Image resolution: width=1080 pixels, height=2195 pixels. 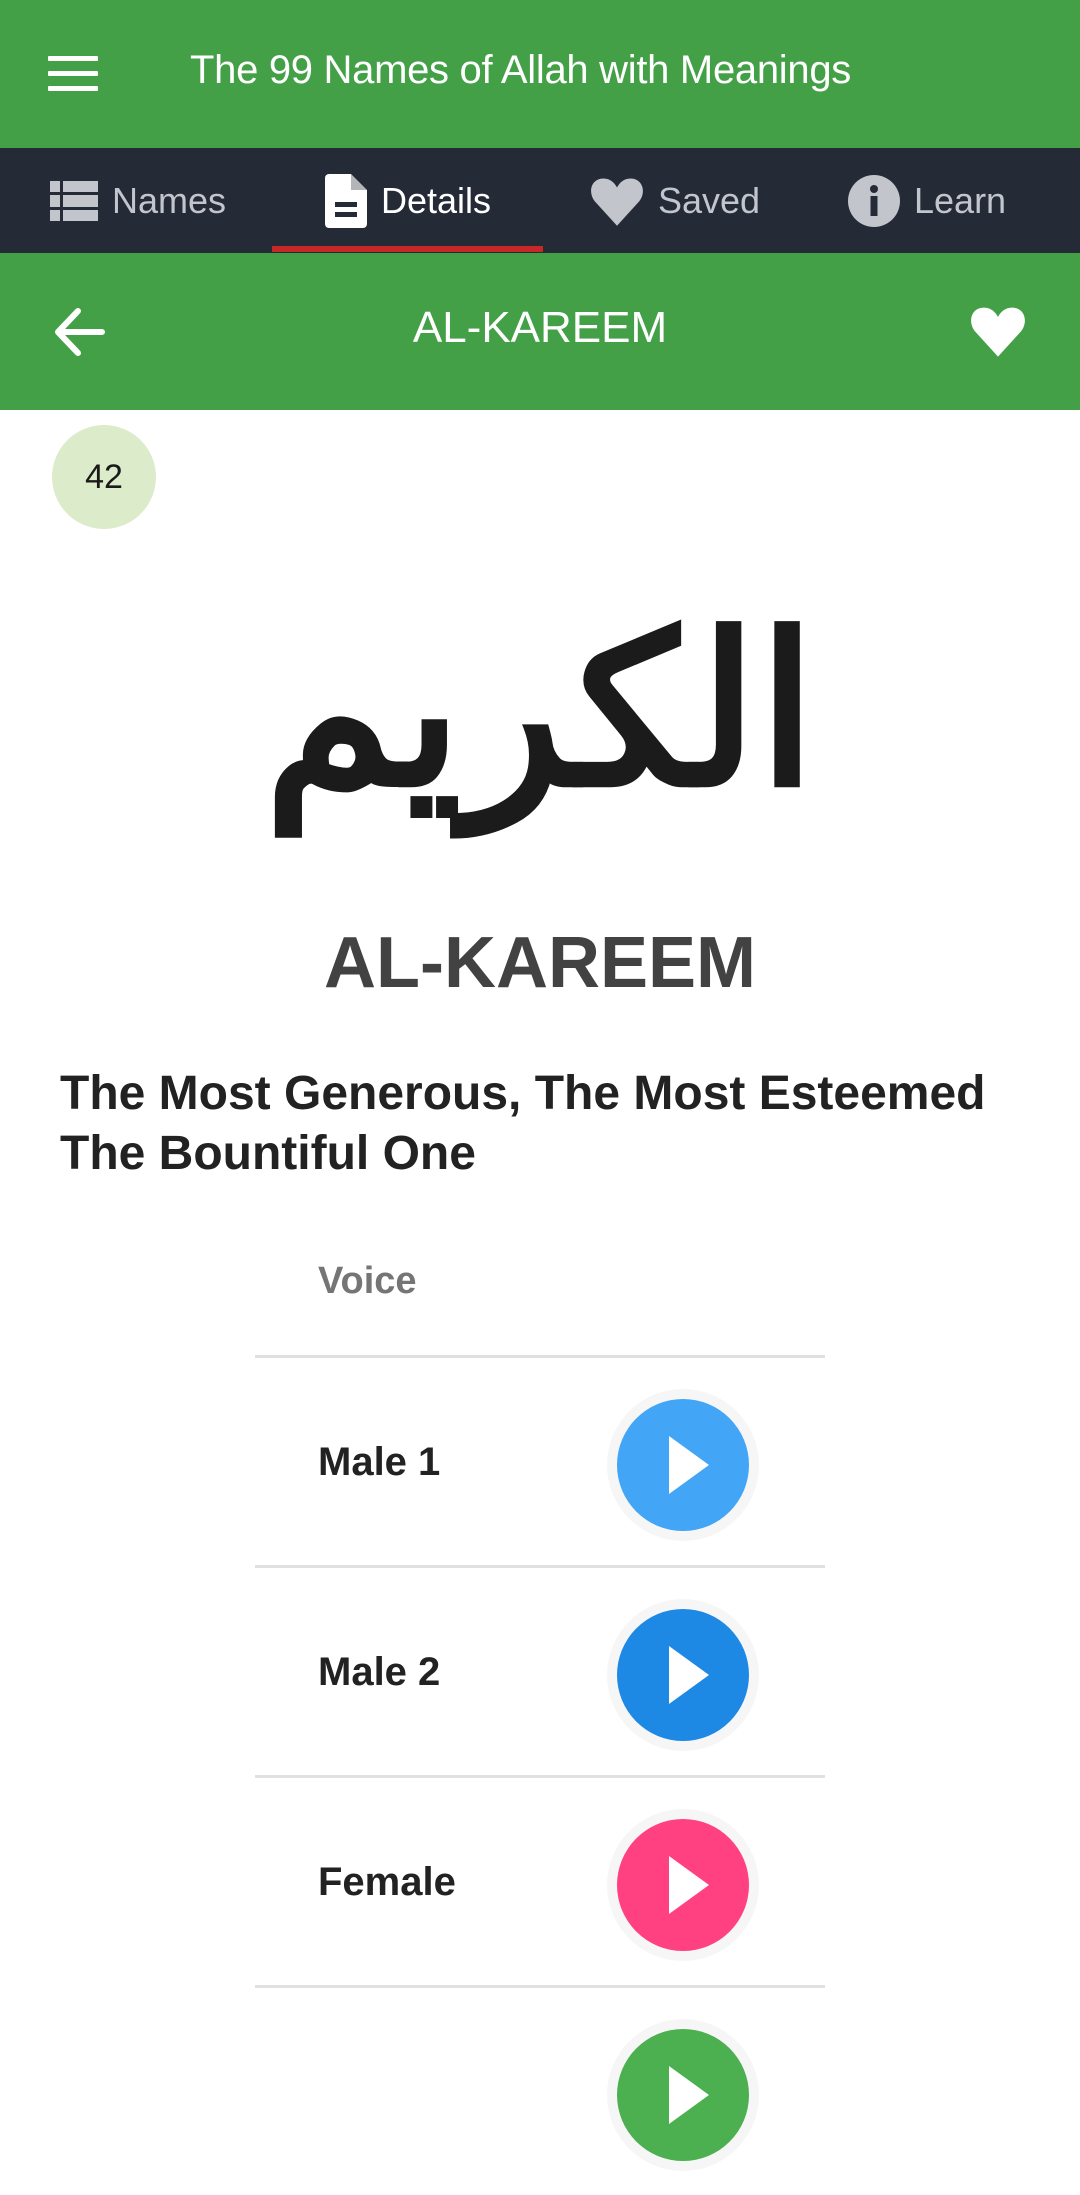 I want to click on detail-header: AL-KAREEM, so click(x=540, y=331).